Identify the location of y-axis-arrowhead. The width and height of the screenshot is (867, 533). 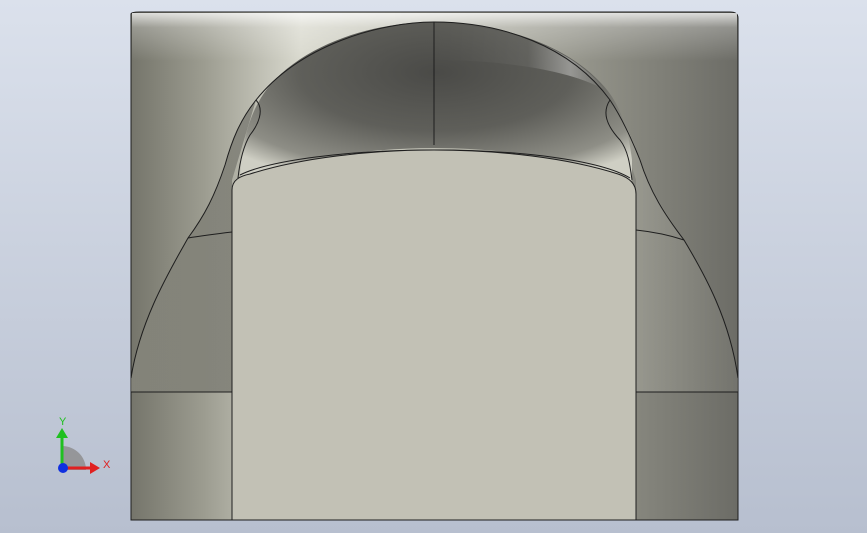
(62, 433).